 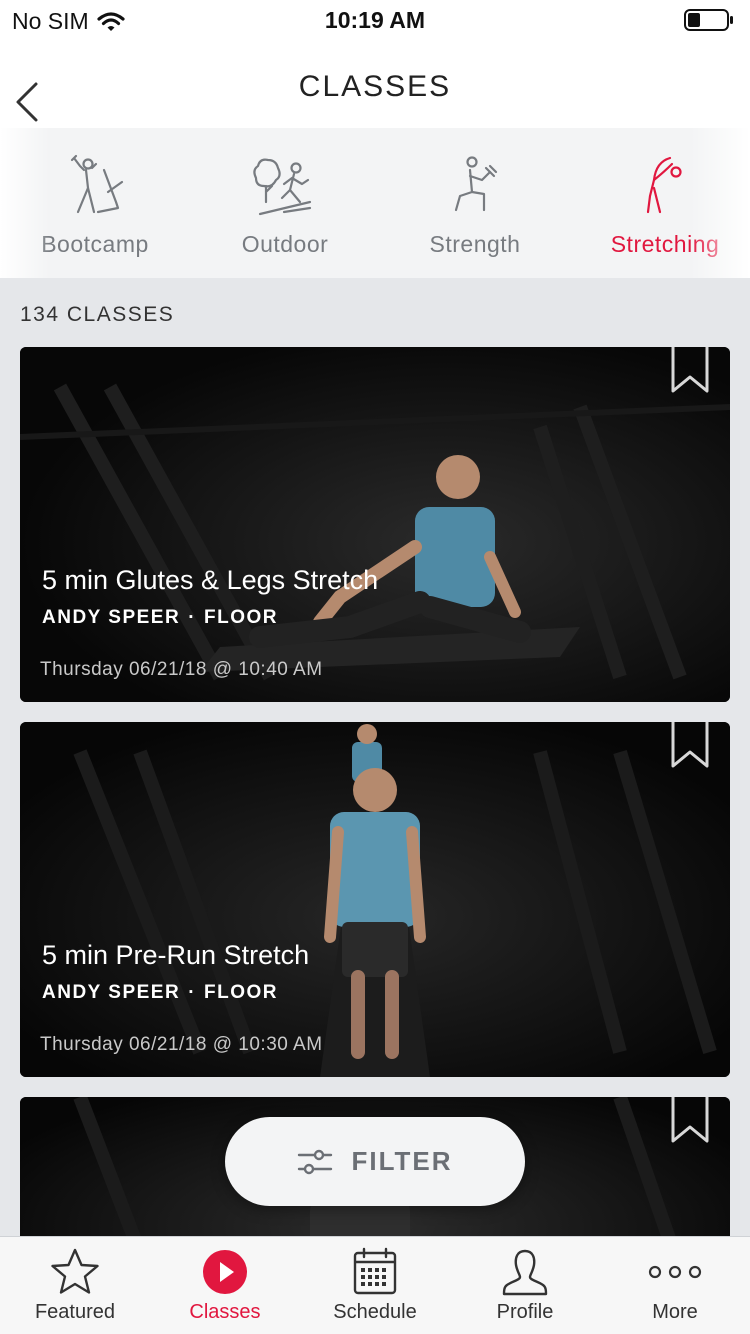 I want to click on more-dots-icon, so click(x=675, y=1272).